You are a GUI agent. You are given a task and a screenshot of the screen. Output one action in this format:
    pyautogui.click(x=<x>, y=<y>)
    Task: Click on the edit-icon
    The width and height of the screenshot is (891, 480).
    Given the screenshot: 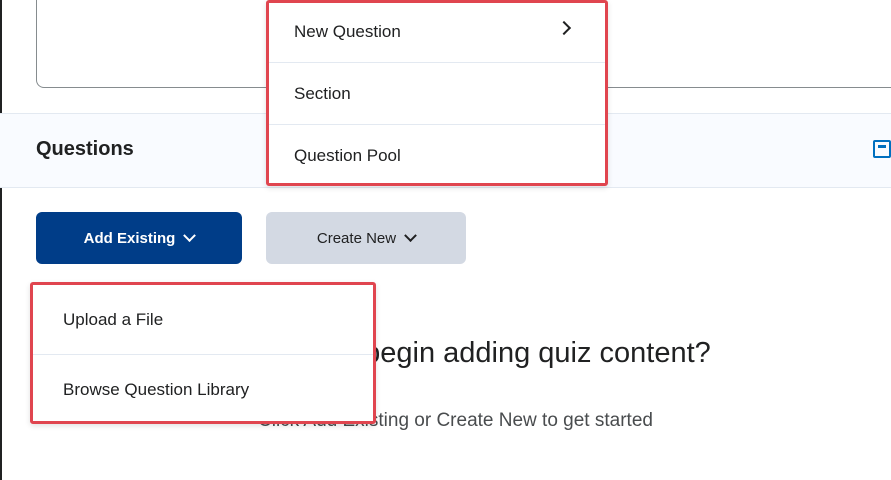 What is the action you would take?
    pyautogui.click(x=882, y=149)
    